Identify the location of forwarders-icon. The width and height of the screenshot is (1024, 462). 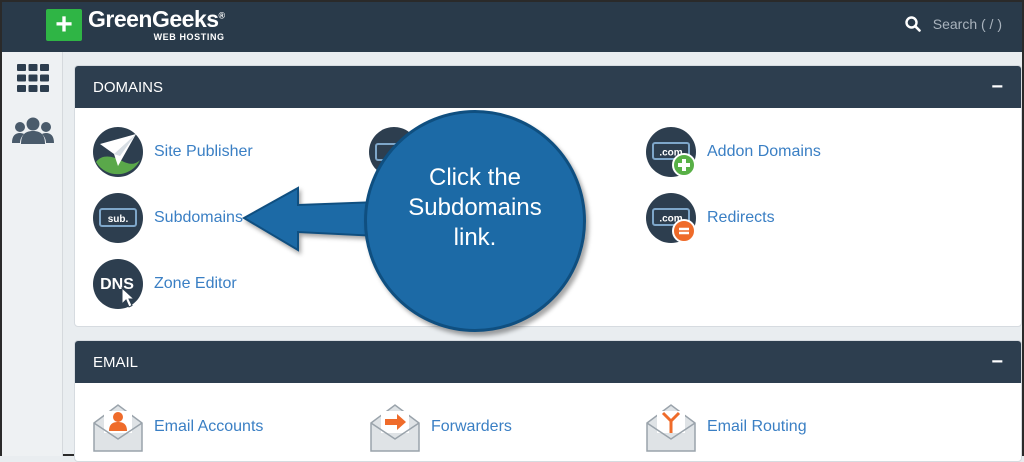
(395, 428).